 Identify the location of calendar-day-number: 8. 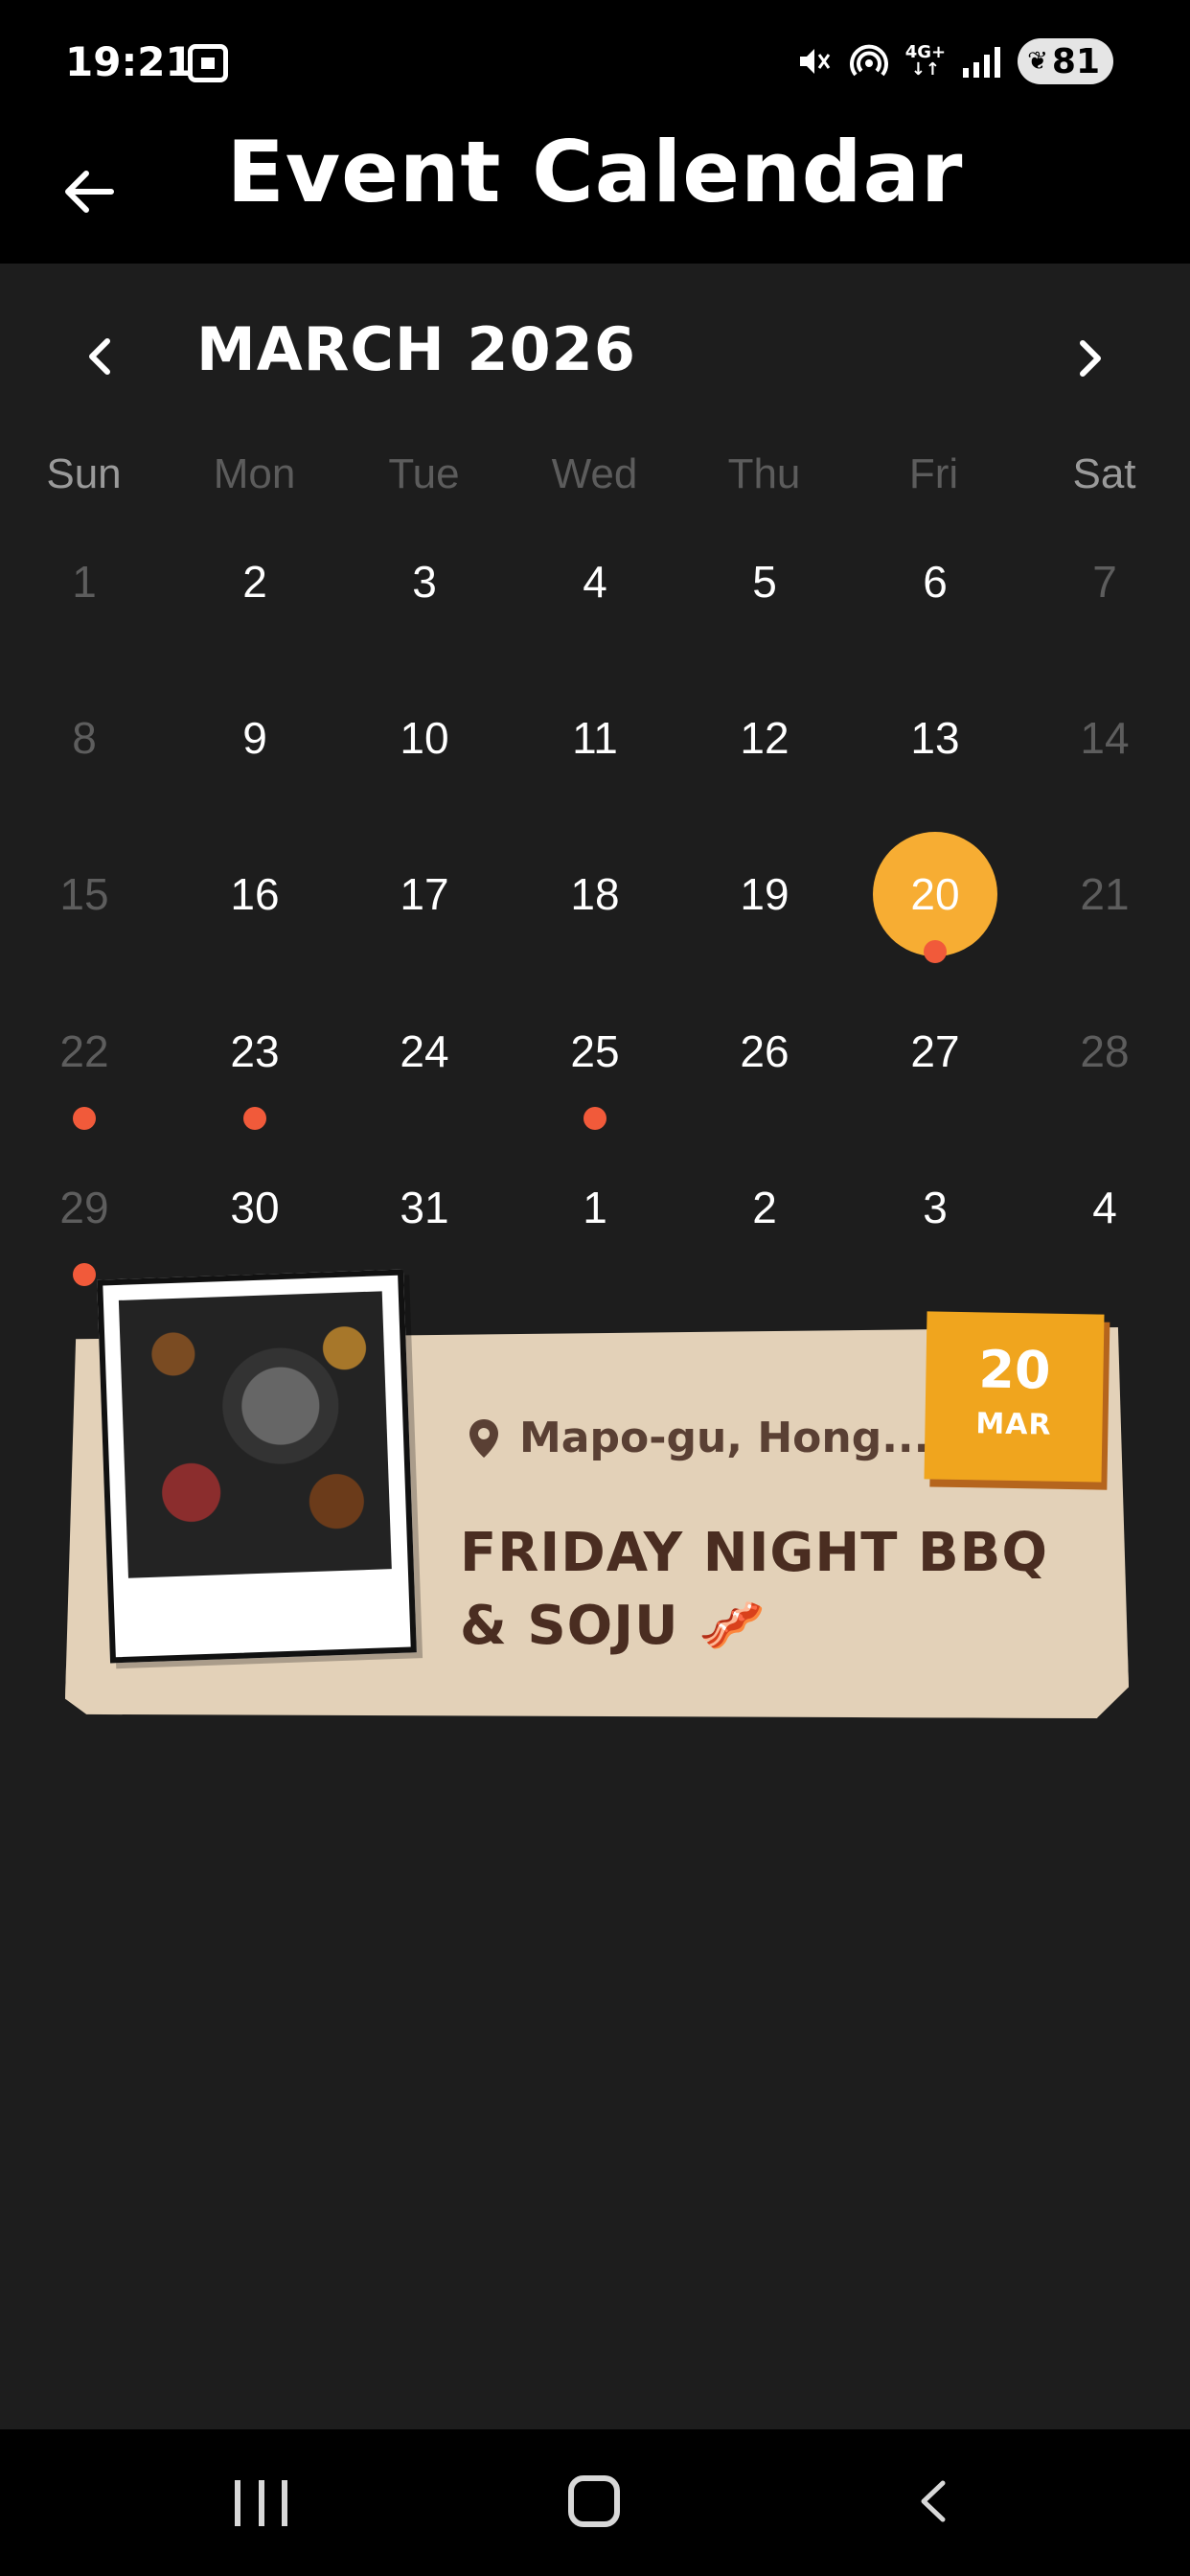
(85, 738).